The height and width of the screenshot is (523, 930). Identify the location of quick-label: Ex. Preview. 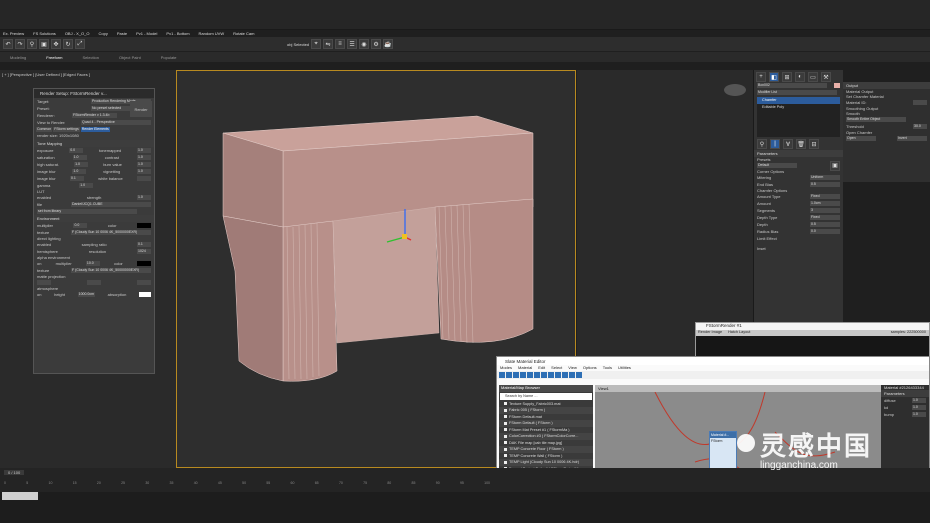
(13, 33).